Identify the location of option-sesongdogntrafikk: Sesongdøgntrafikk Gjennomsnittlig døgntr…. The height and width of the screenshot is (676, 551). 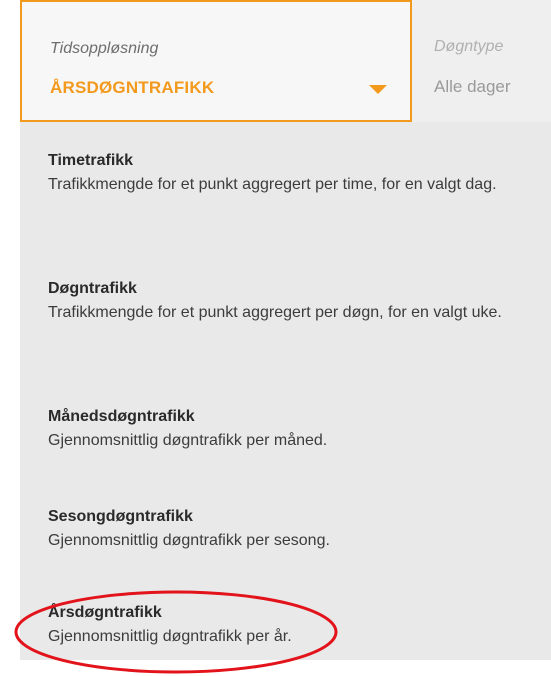
(293, 530).